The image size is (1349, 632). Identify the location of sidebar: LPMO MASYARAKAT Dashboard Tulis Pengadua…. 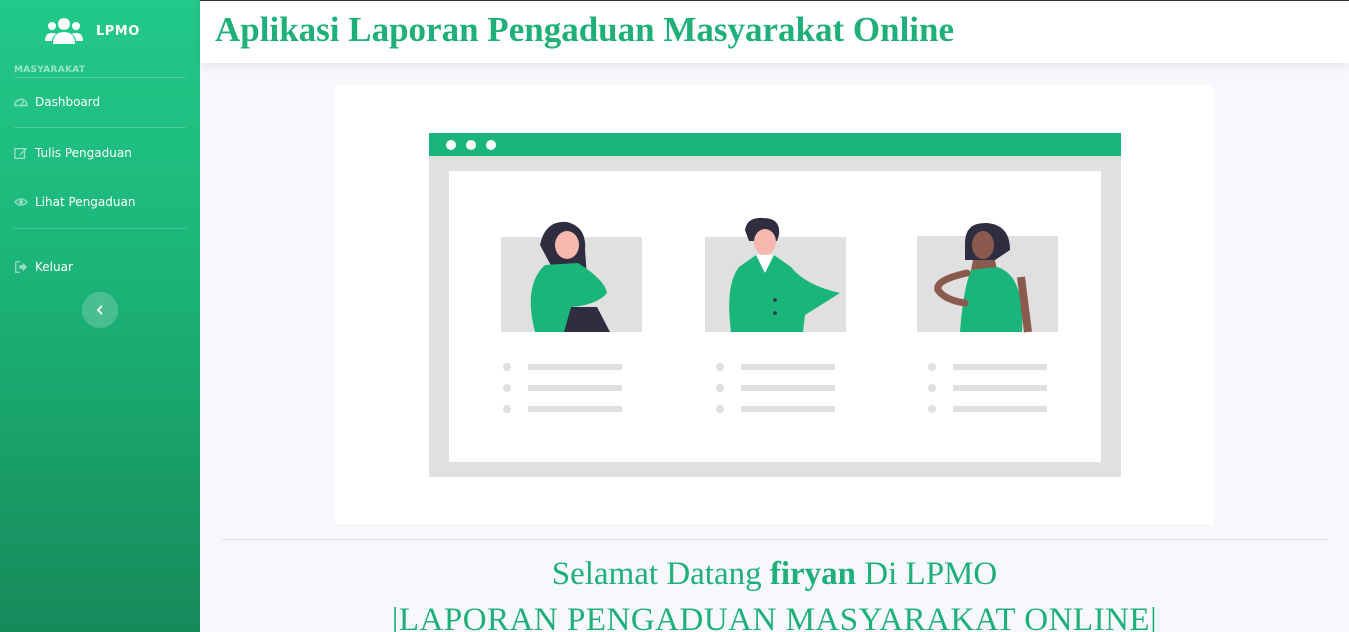
(100, 316).